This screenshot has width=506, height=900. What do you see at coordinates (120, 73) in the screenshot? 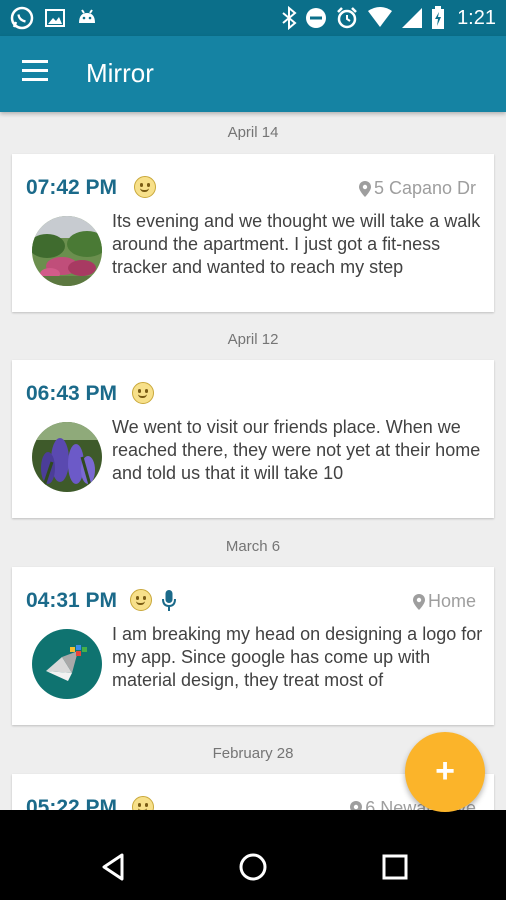
I see `app-title: Mirror` at bounding box center [120, 73].